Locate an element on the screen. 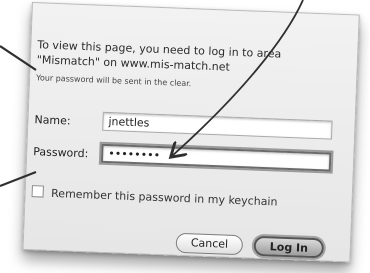 This screenshot has width=370, height=273. log-in-button: Log In is located at coordinates (289, 247).